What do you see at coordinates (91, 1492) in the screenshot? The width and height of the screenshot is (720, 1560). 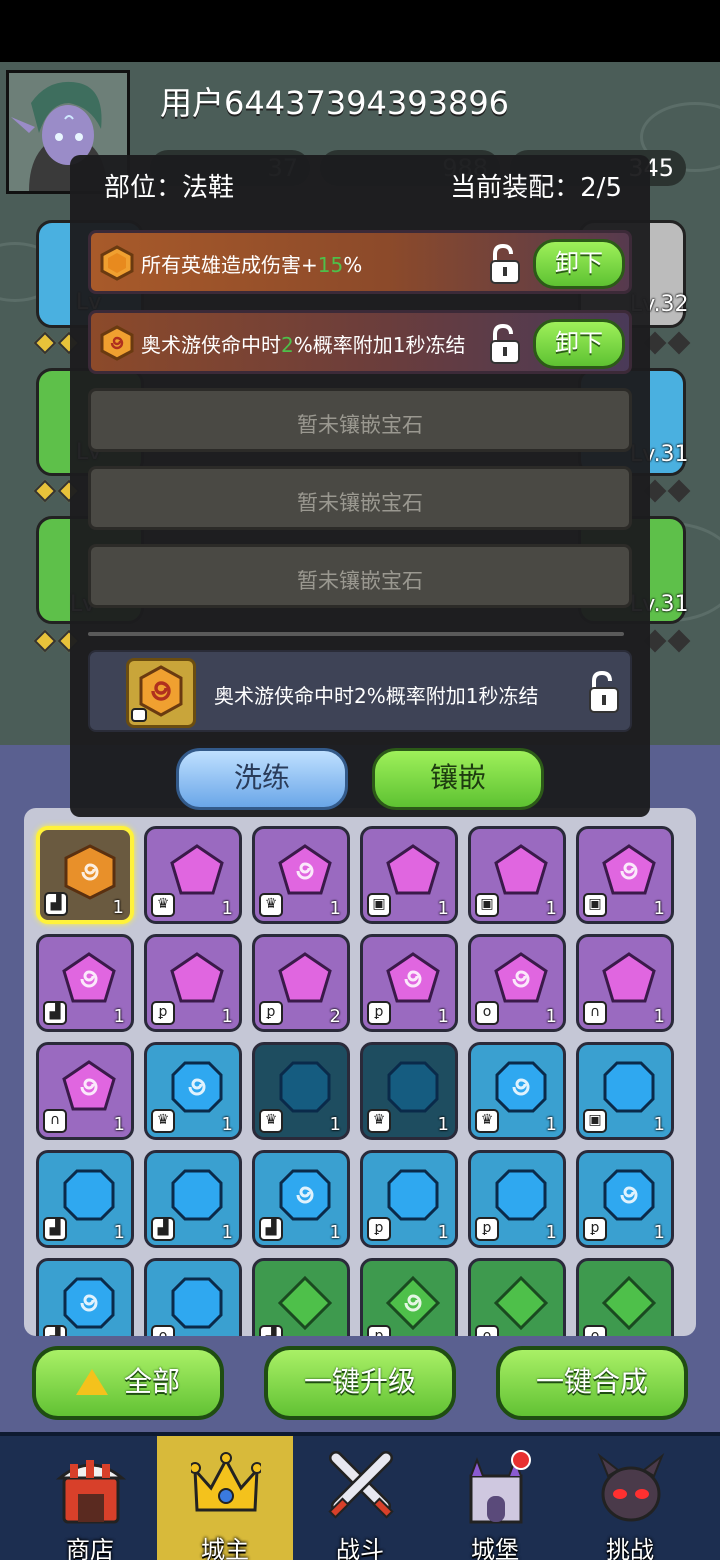 I see `shop-icon` at bounding box center [91, 1492].